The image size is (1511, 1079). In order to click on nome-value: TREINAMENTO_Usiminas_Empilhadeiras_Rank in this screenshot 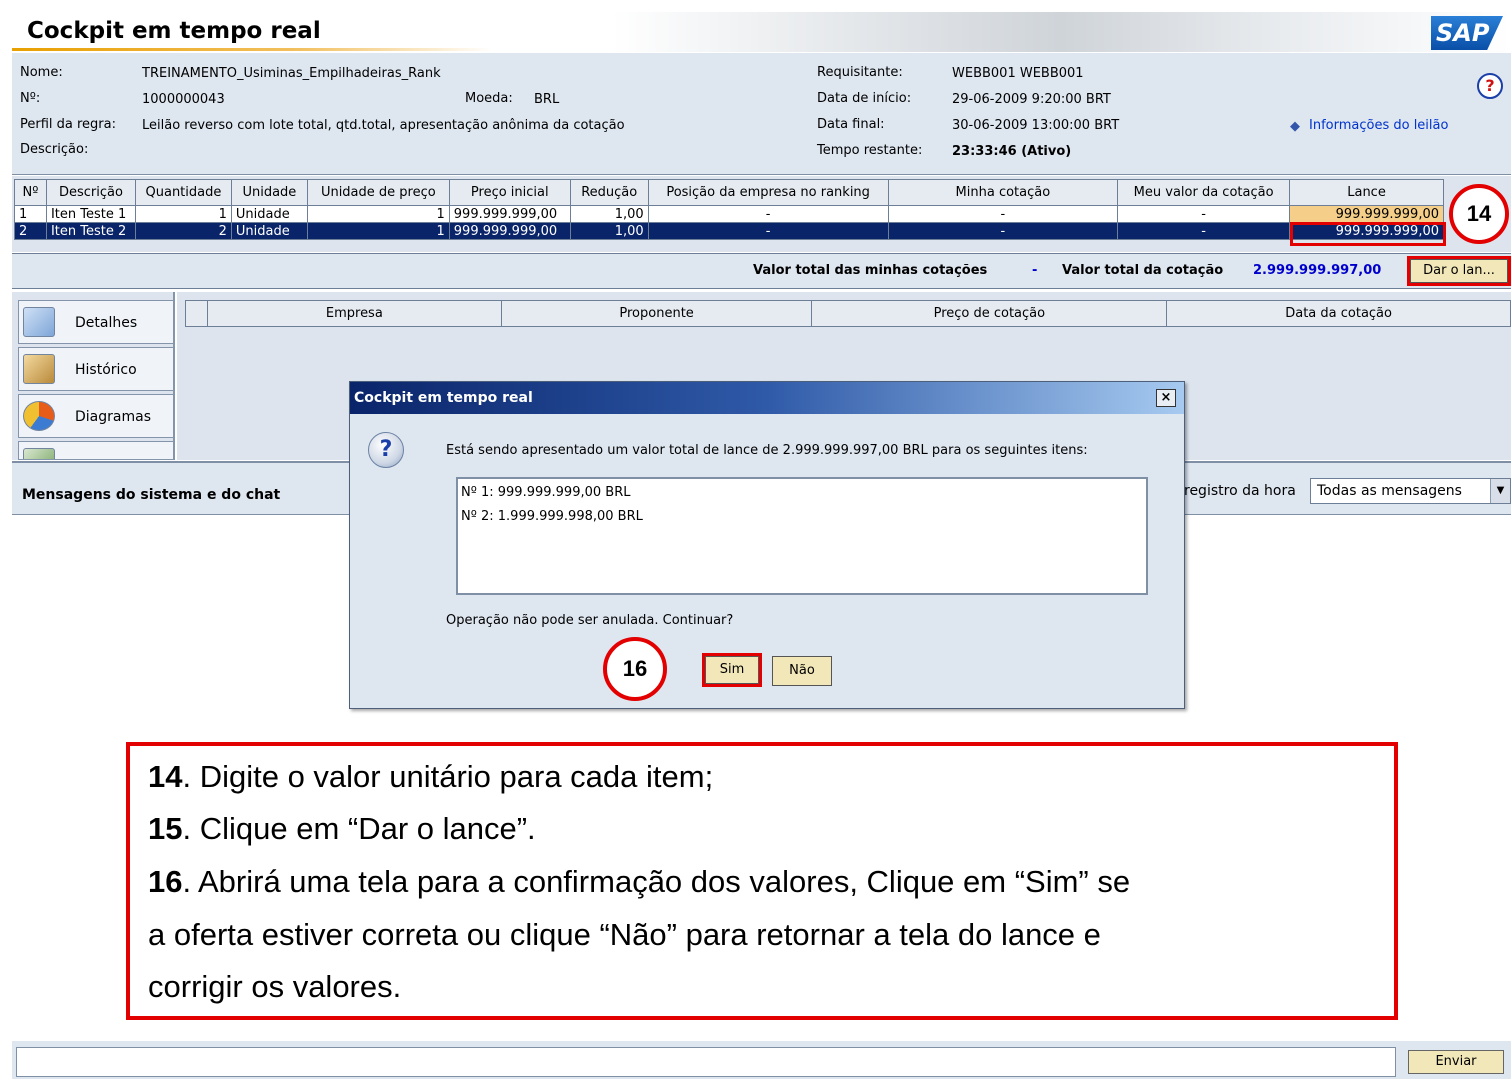, I will do `click(291, 73)`.